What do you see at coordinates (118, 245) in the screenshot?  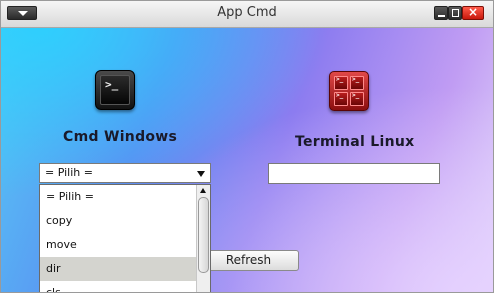 I see `dropdown-item-move: move` at bounding box center [118, 245].